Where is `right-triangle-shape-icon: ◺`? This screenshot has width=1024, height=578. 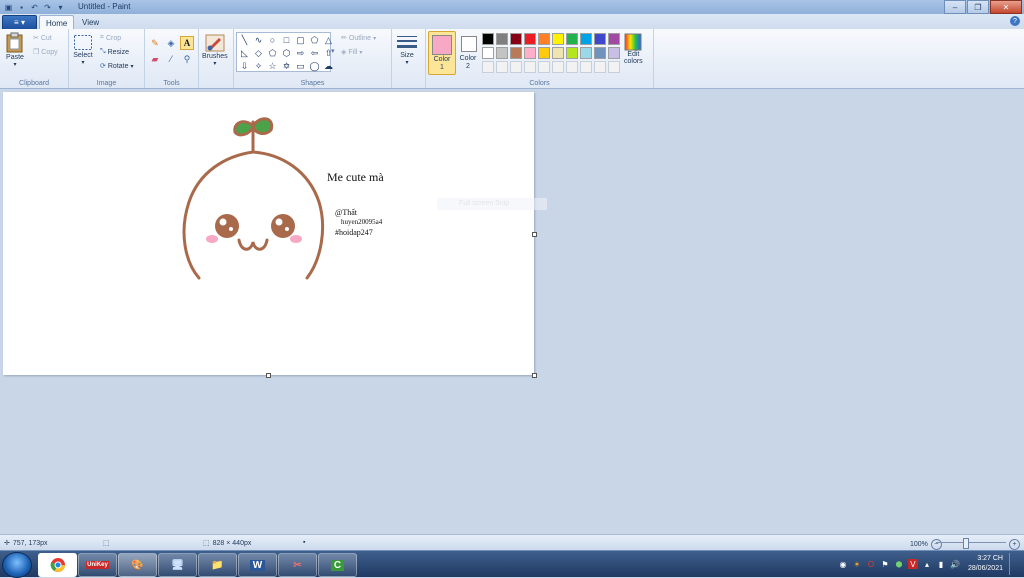 right-triangle-shape-icon: ◺ is located at coordinates (244, 53).